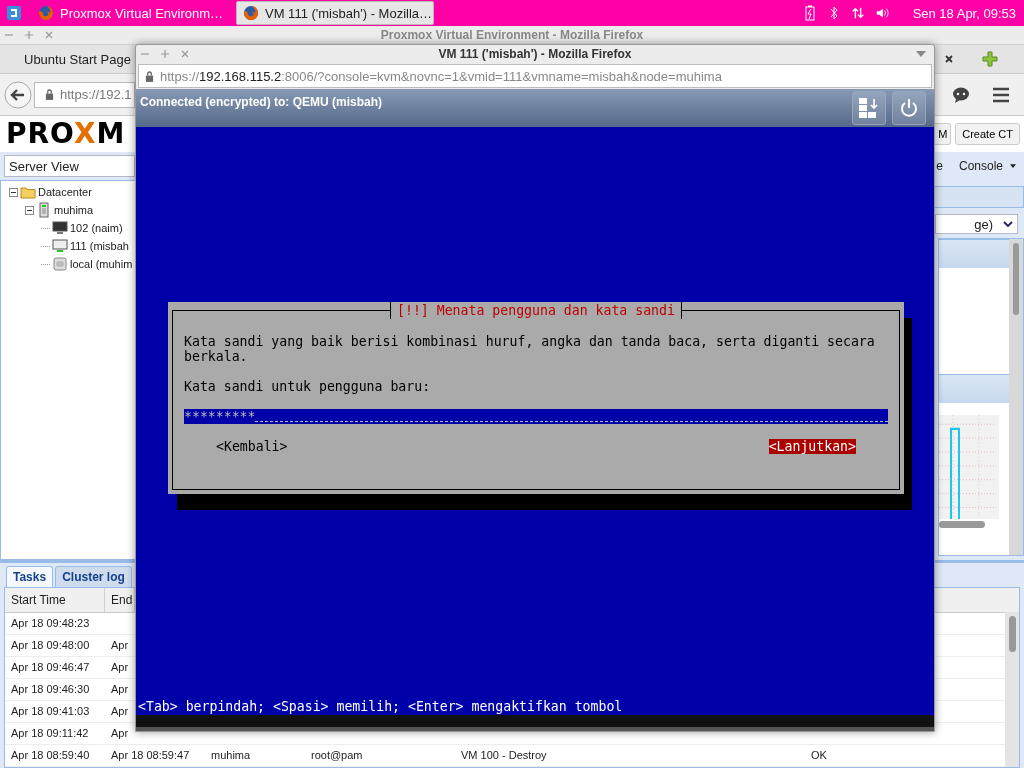  What do you see at coordinates (961, 94) in the screenshot?
I see `chat-bubble-icon` at bounding box center [961, 94].